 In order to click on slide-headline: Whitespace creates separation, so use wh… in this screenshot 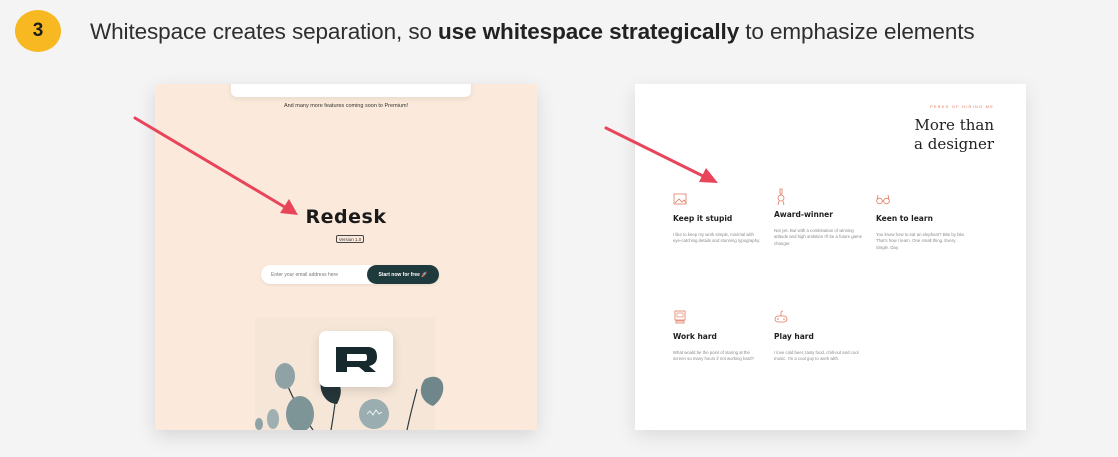, I will do `click(532, 32)`.